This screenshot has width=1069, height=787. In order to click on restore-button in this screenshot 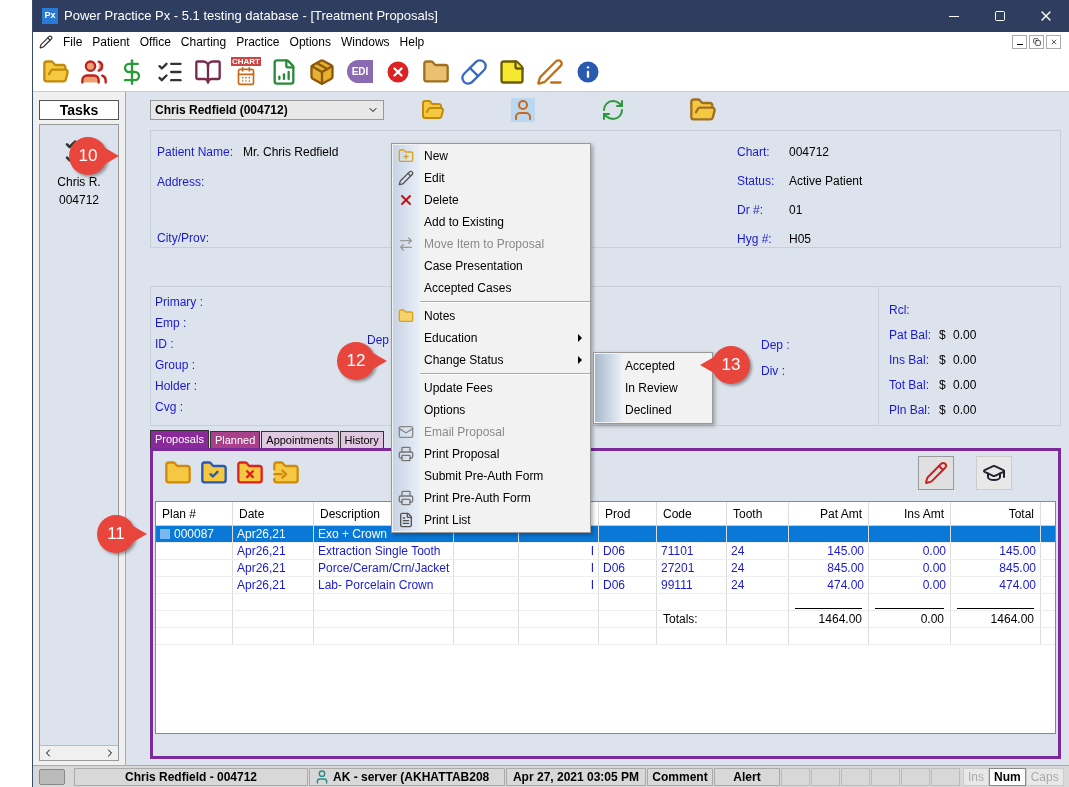, I will do `click(1036, 42)`.